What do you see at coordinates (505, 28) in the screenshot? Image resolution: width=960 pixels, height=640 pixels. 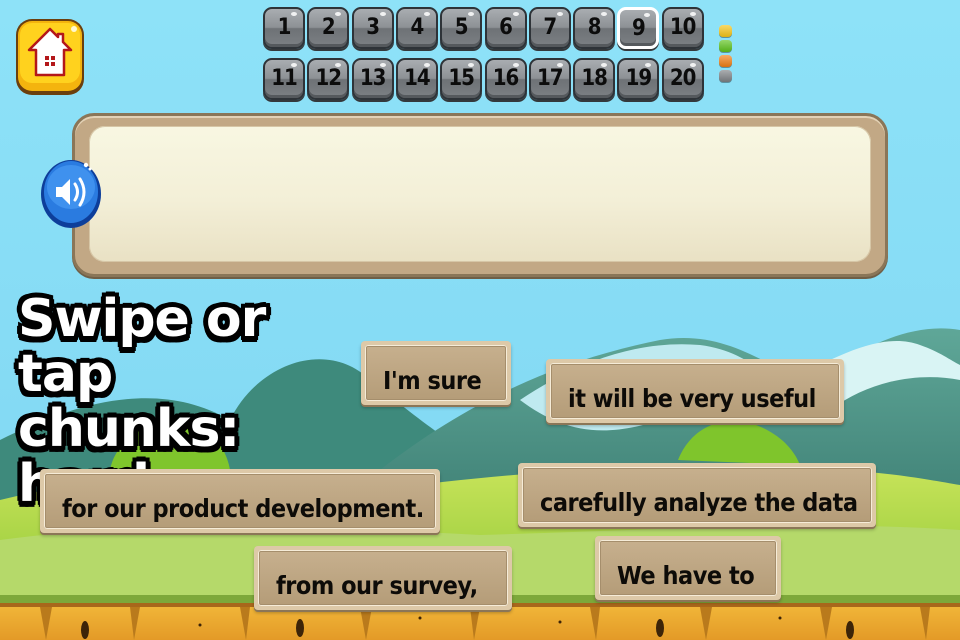 I see `level-button-6: 6` at bounding box center [505, 28].